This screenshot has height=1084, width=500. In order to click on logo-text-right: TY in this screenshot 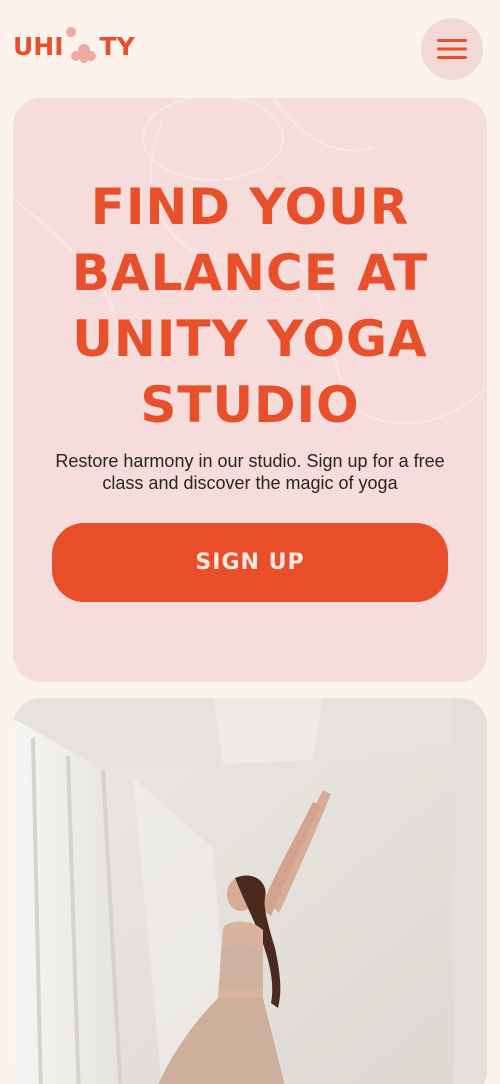, I will do `click(117, 46)`.